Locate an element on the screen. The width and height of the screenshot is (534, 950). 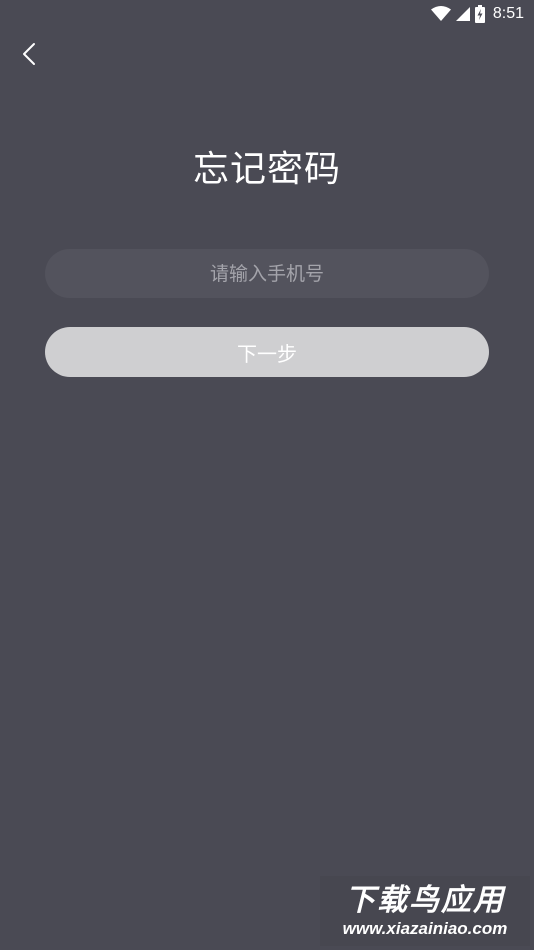
watermark-title: 下载鸟应用 is located at coordinates (425, 900).